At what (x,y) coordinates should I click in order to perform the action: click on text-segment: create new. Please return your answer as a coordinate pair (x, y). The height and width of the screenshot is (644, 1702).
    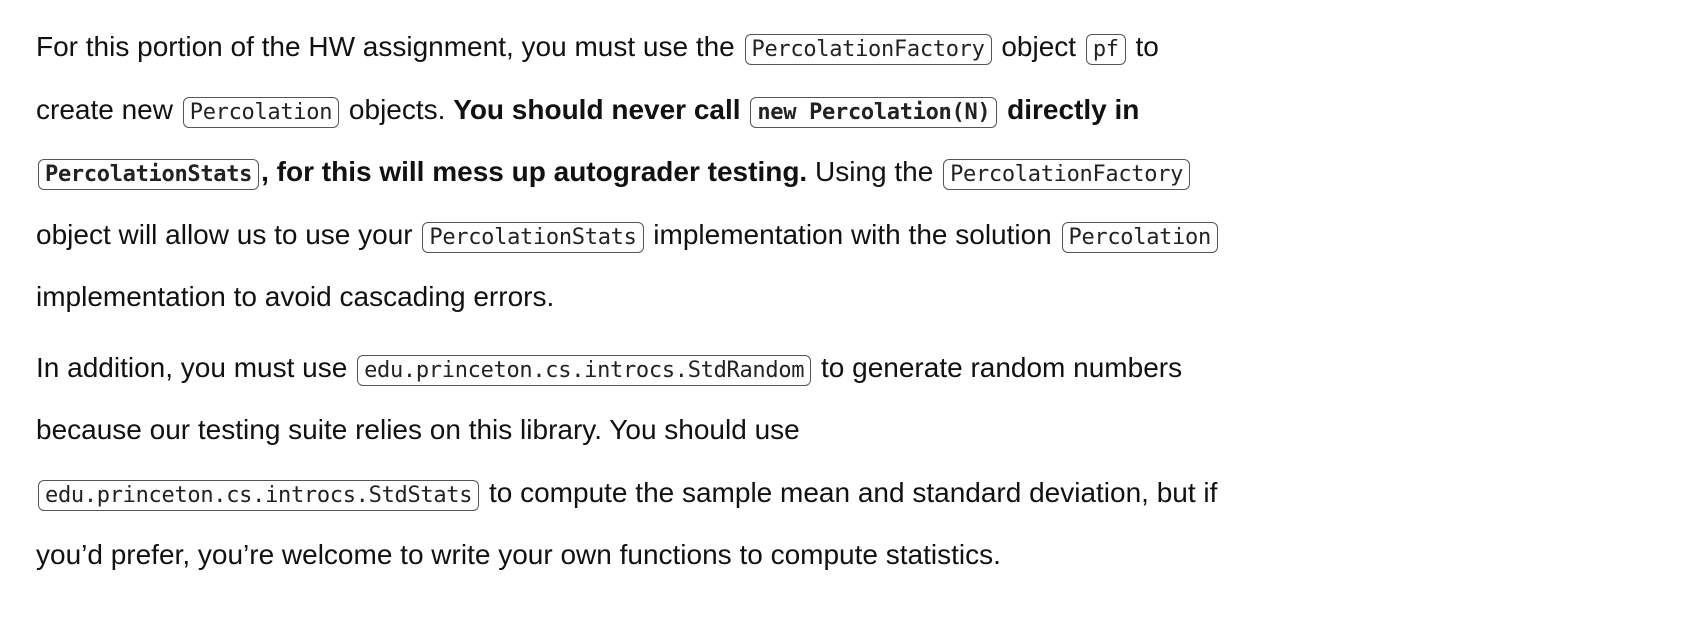
    Looking at the image, I should click on (108, 109).